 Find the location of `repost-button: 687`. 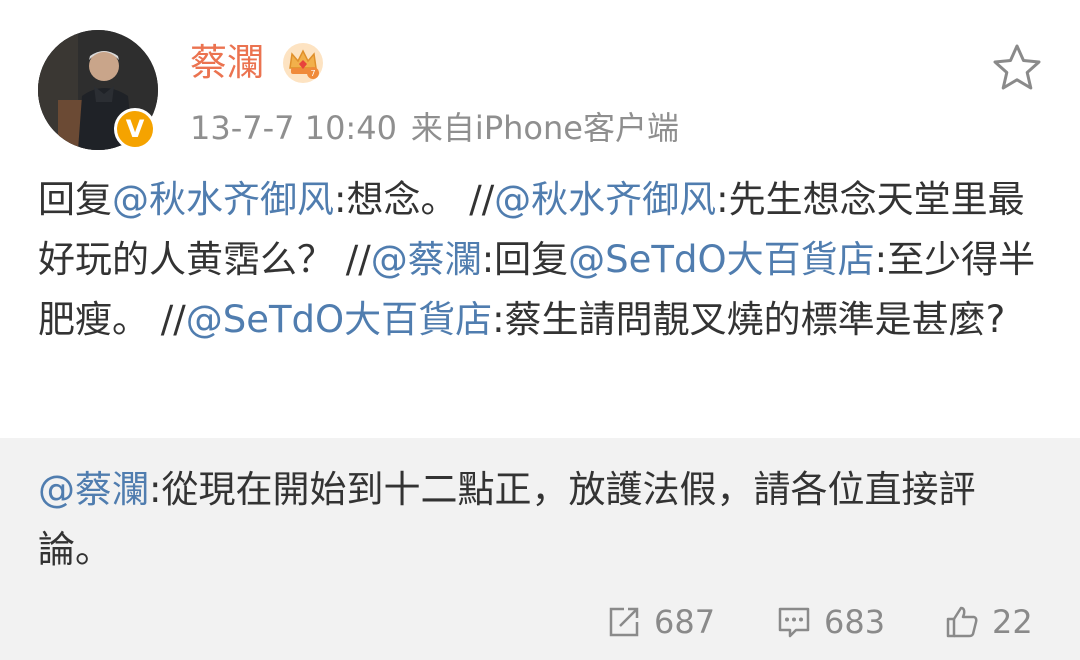

repost-button: 687 is located at coordinates (660, 622).